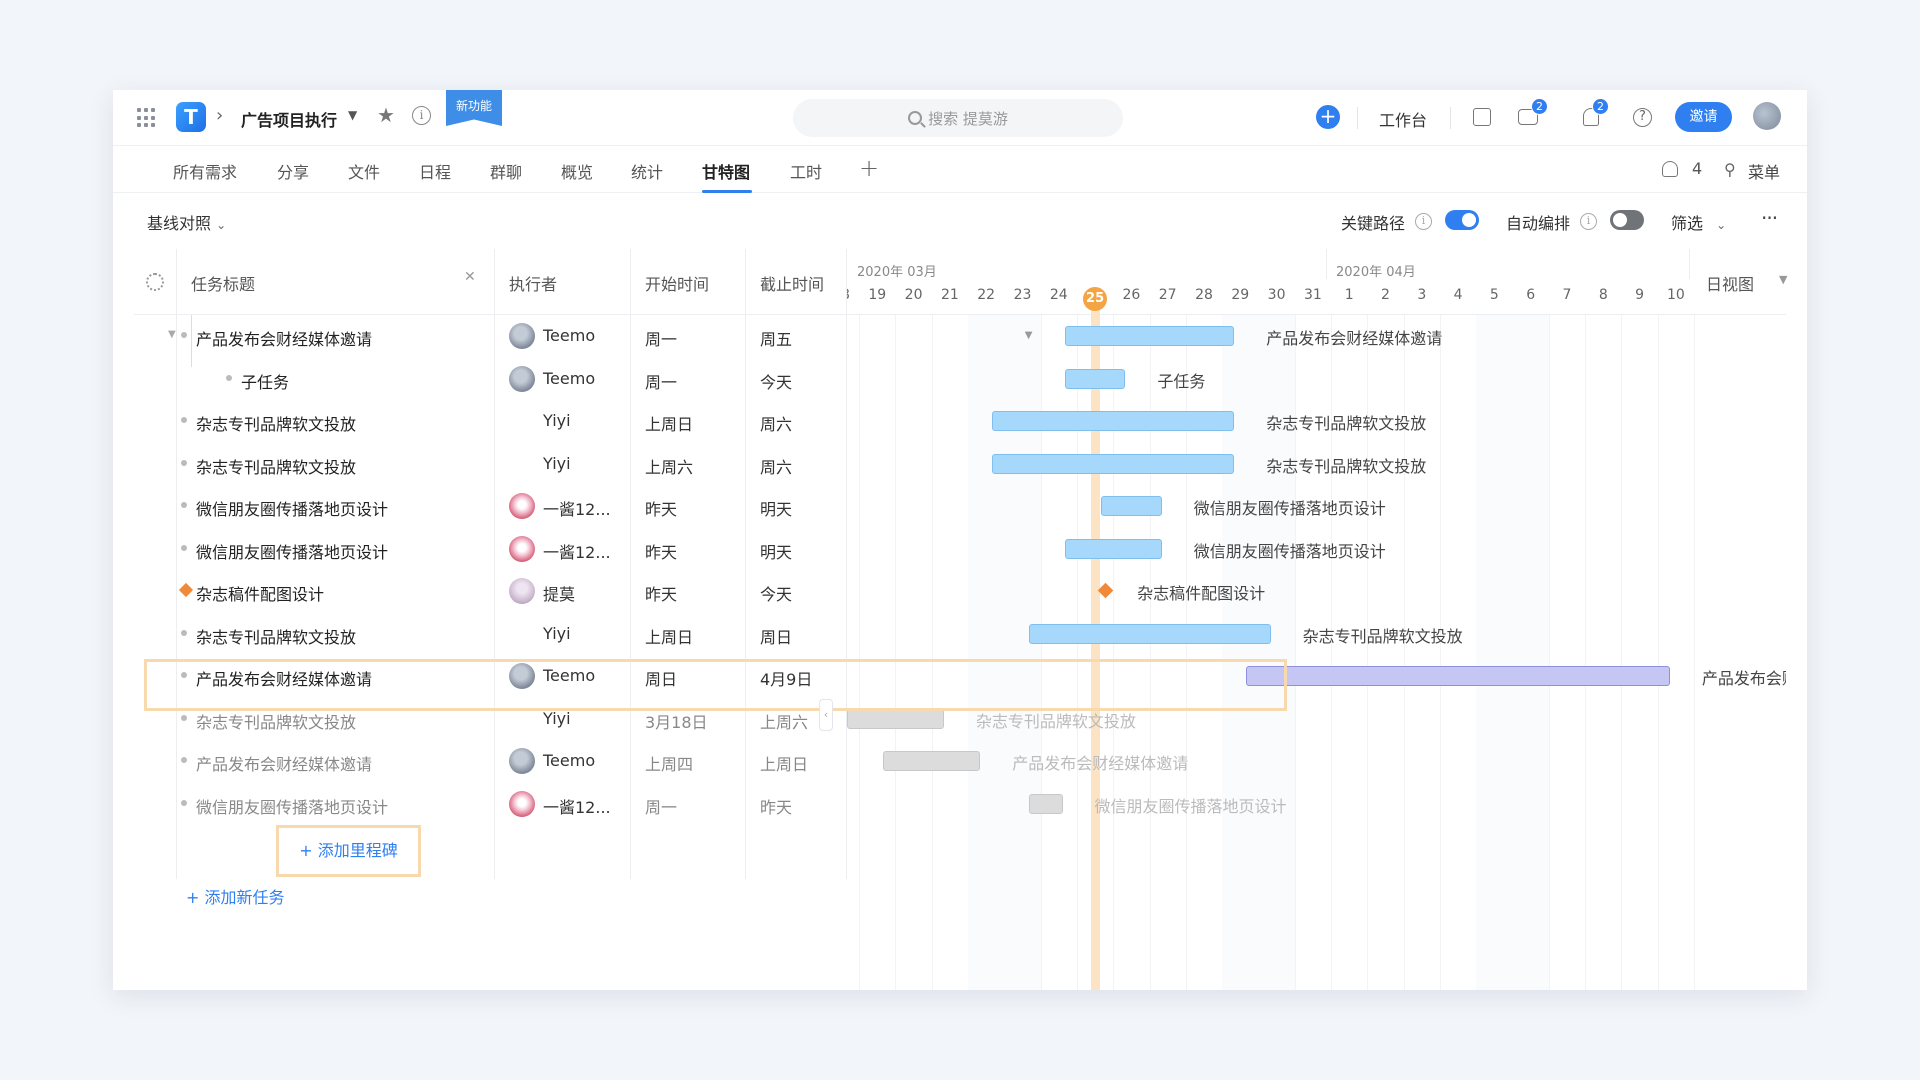 This screenshot has height=1080, width=1920. Describe the element at coordinates (533, 283) in the screenshot. I see `column-header-assignee: 执行者` at that location.